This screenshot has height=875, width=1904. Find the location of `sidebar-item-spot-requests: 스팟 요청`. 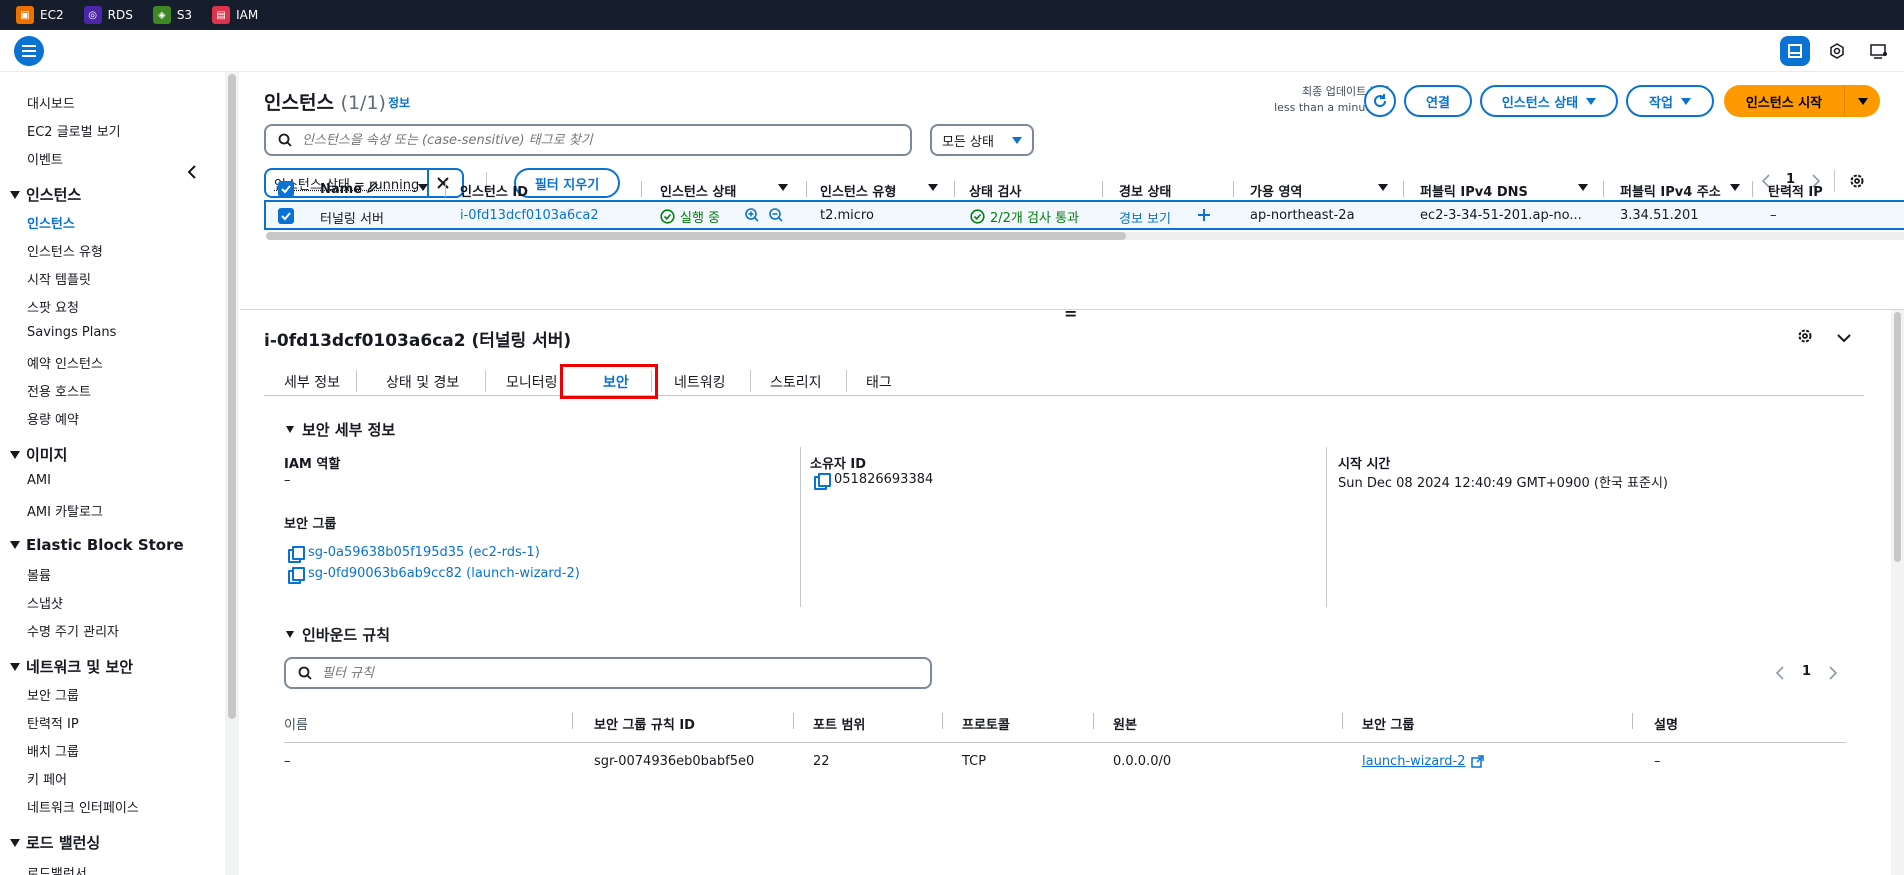

sidebar-item-spot-requests: 스팟 요청 is located at coordinates (53, 306).